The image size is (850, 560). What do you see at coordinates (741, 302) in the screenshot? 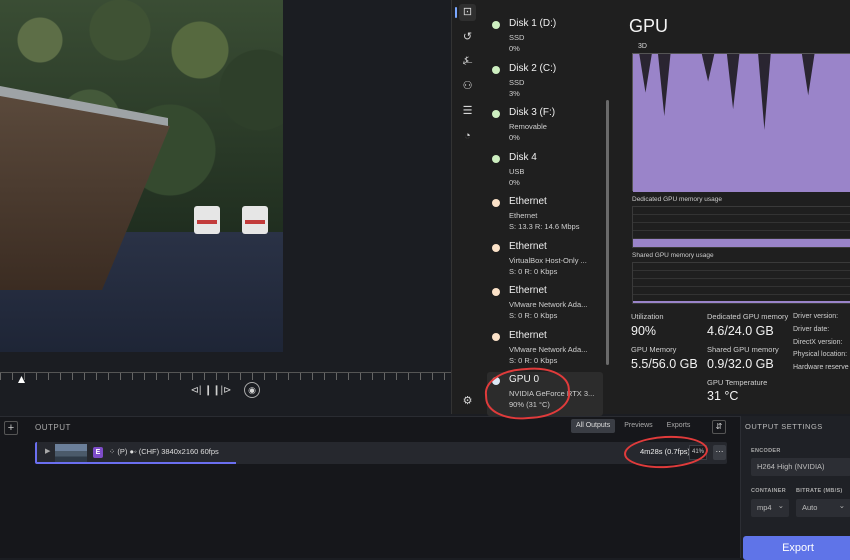
I see `shared-memory-fill` at bounding box center [741, 302].